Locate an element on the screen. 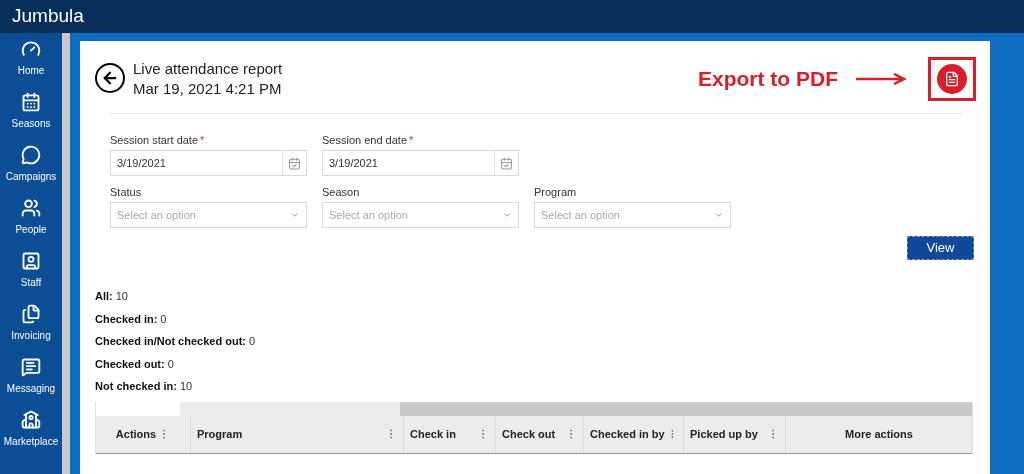  field-label: Season is located at coordinates (341, 192).